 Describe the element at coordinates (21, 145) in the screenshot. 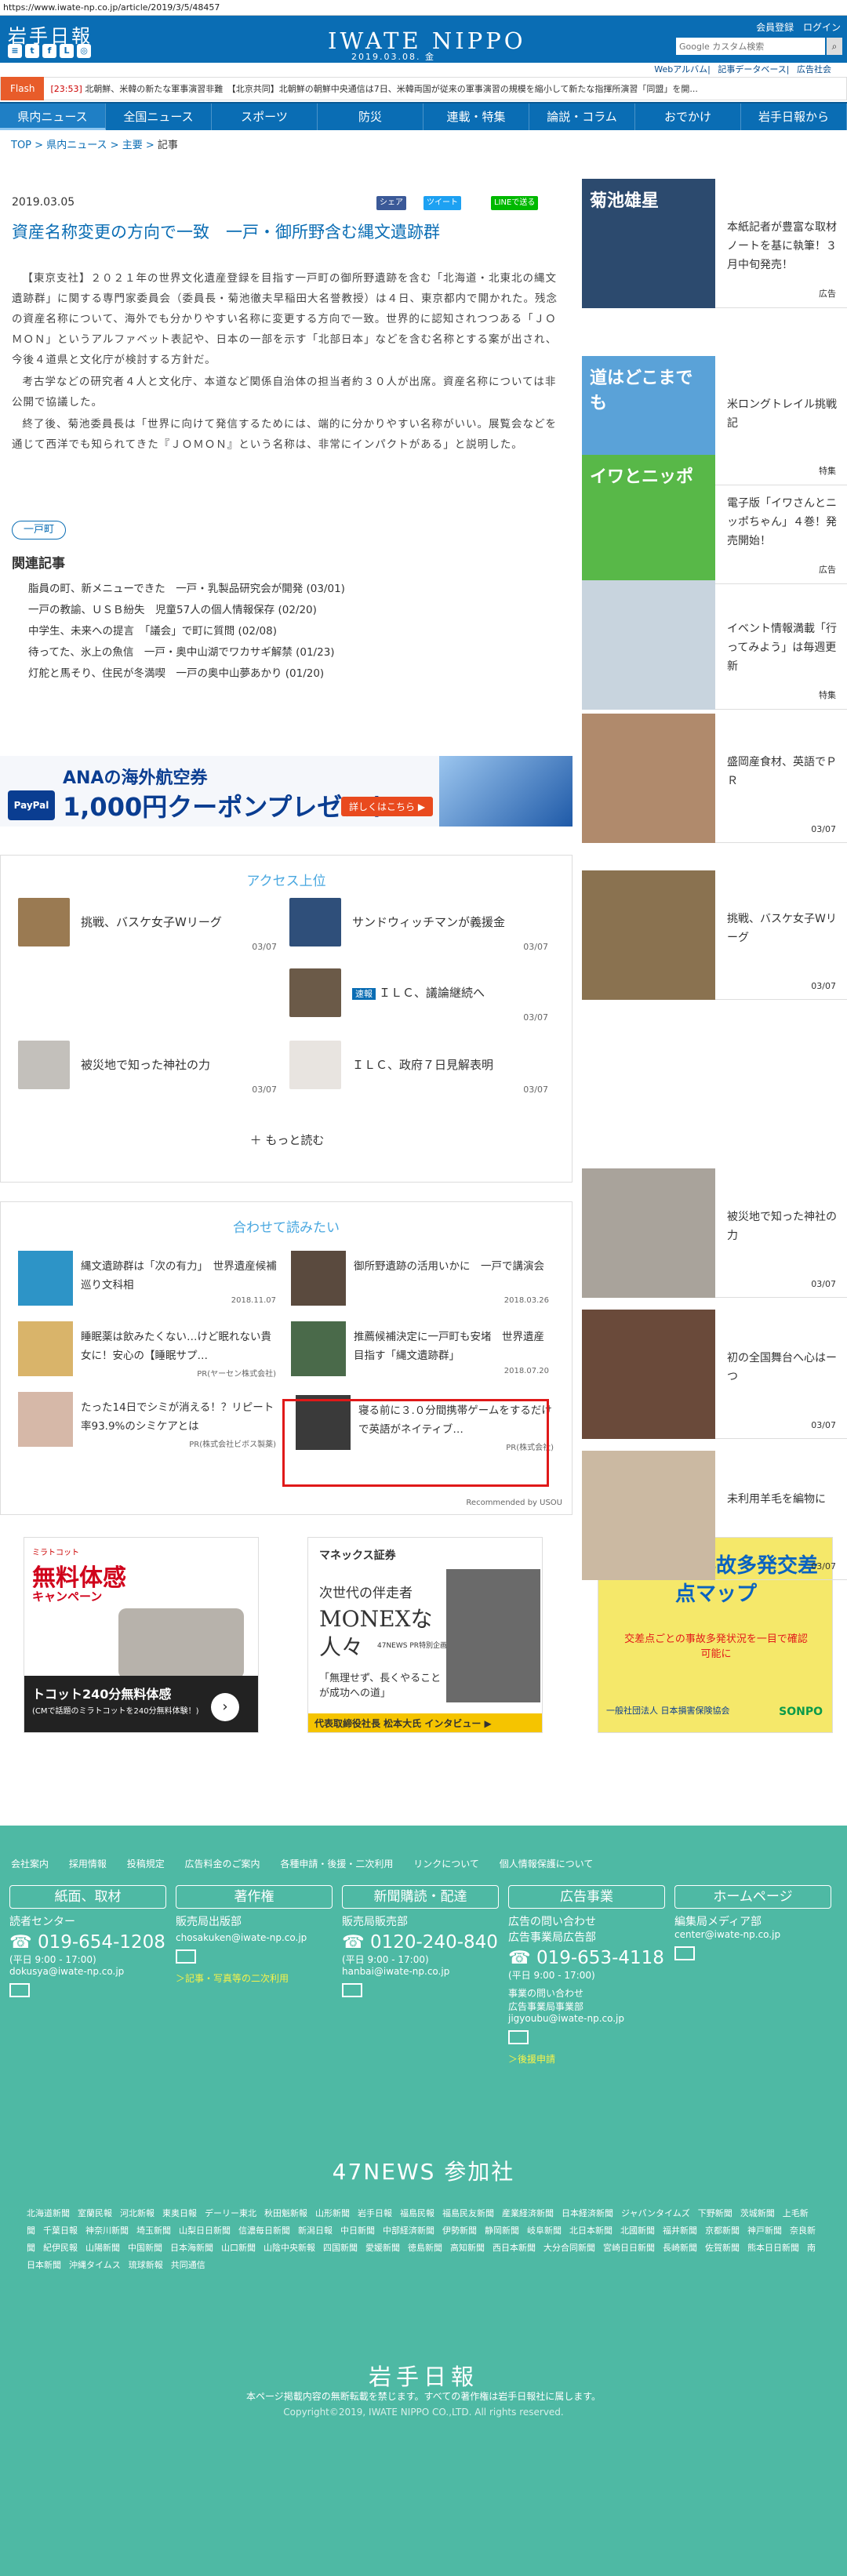

I see `crumb-top: TOP` at that location.